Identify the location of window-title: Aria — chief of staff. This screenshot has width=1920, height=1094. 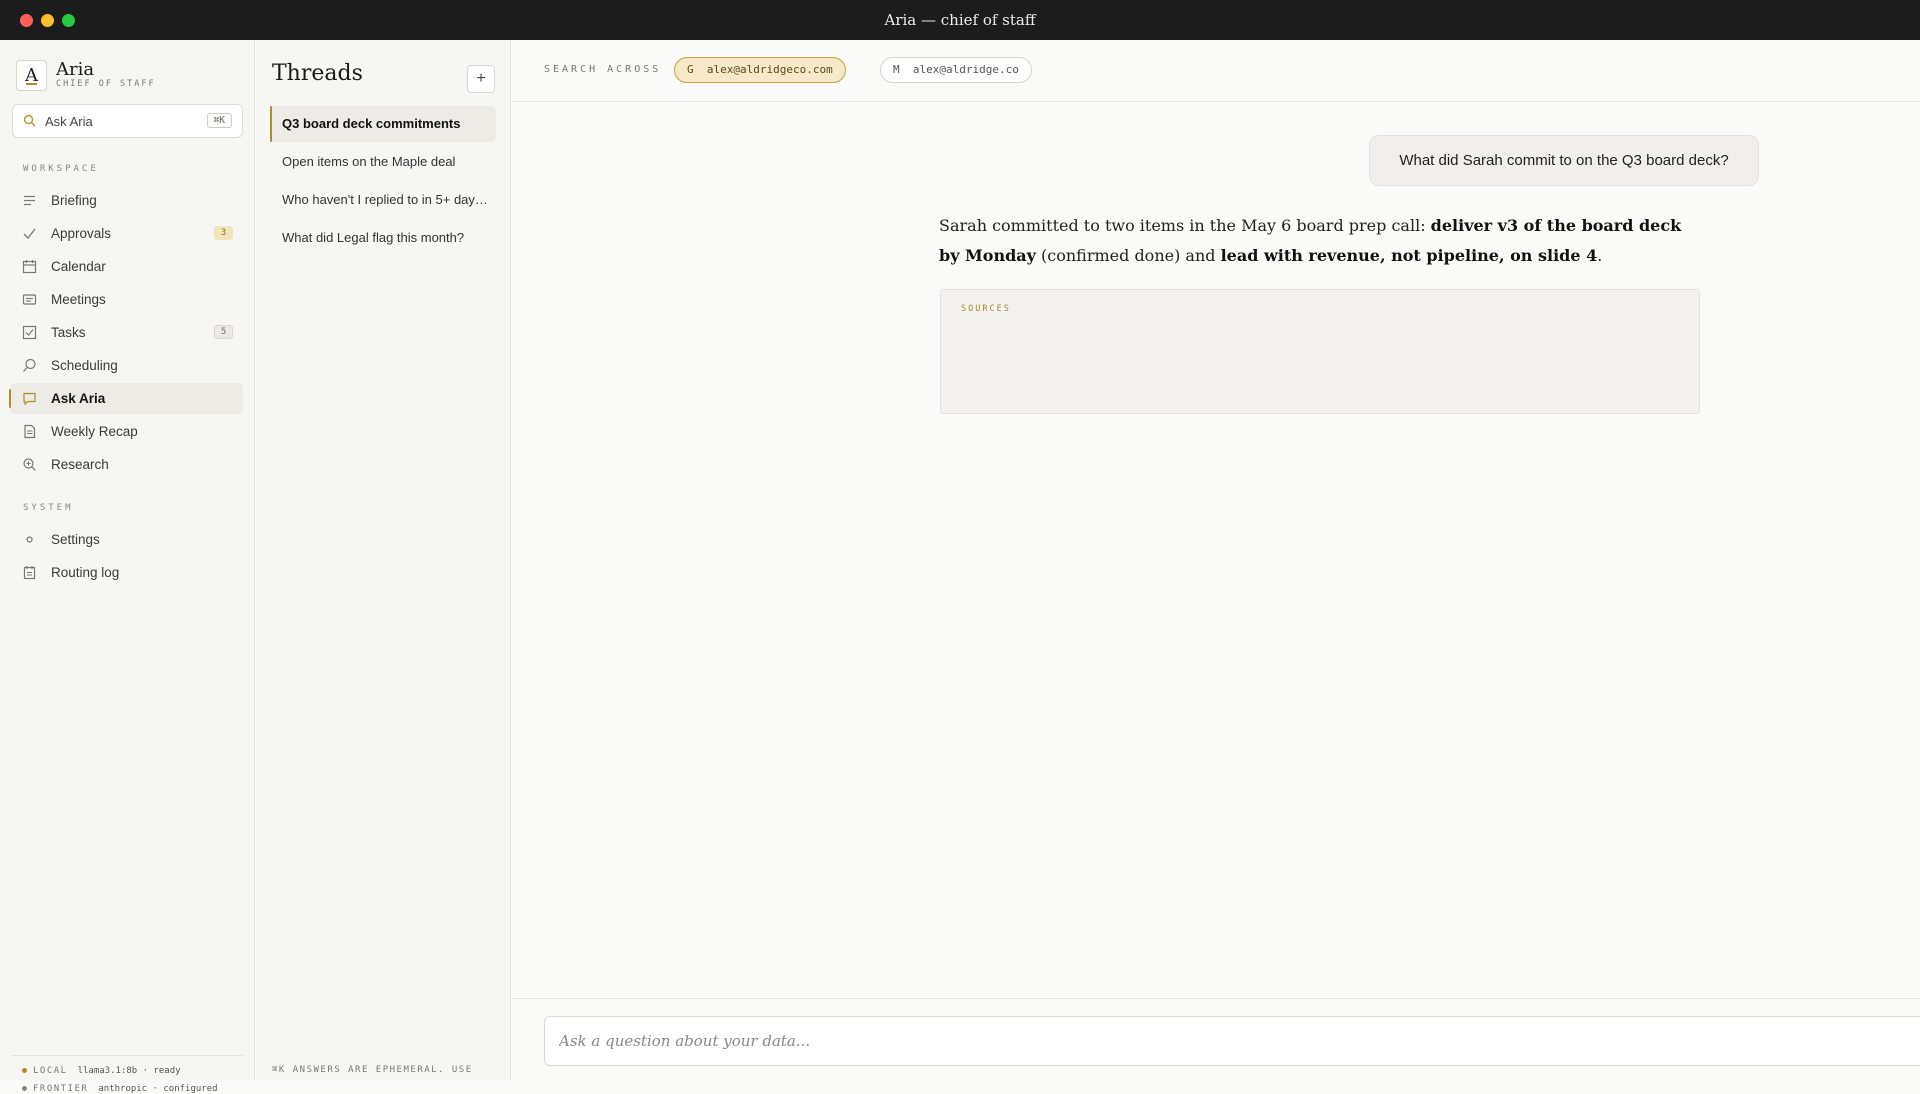
(960, 20).